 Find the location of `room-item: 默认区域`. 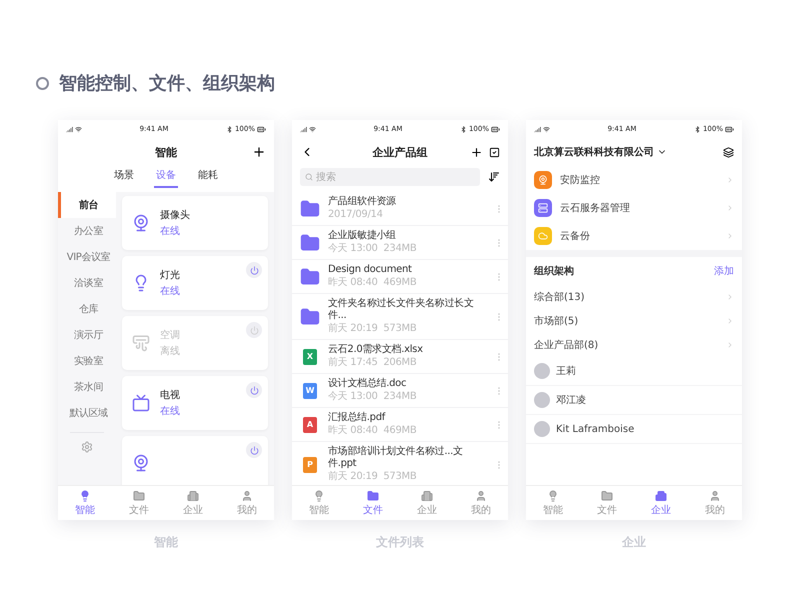

room-item: 默认区域 is located at coordinates (87, 413).